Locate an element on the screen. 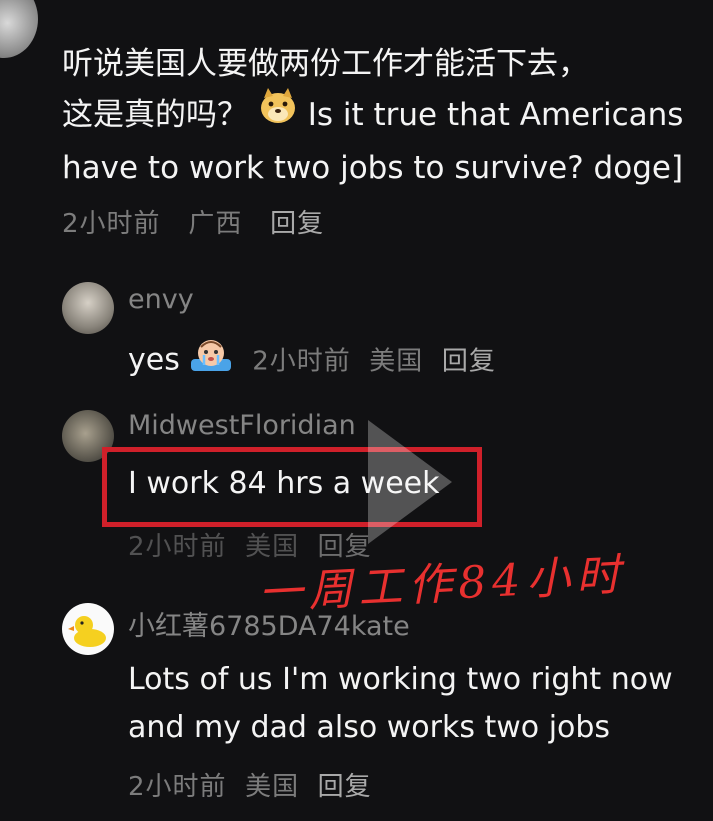 The height and width of the screenshot is (821, 713). envy-time: 2小时前 is located at coordinates (301, 361).